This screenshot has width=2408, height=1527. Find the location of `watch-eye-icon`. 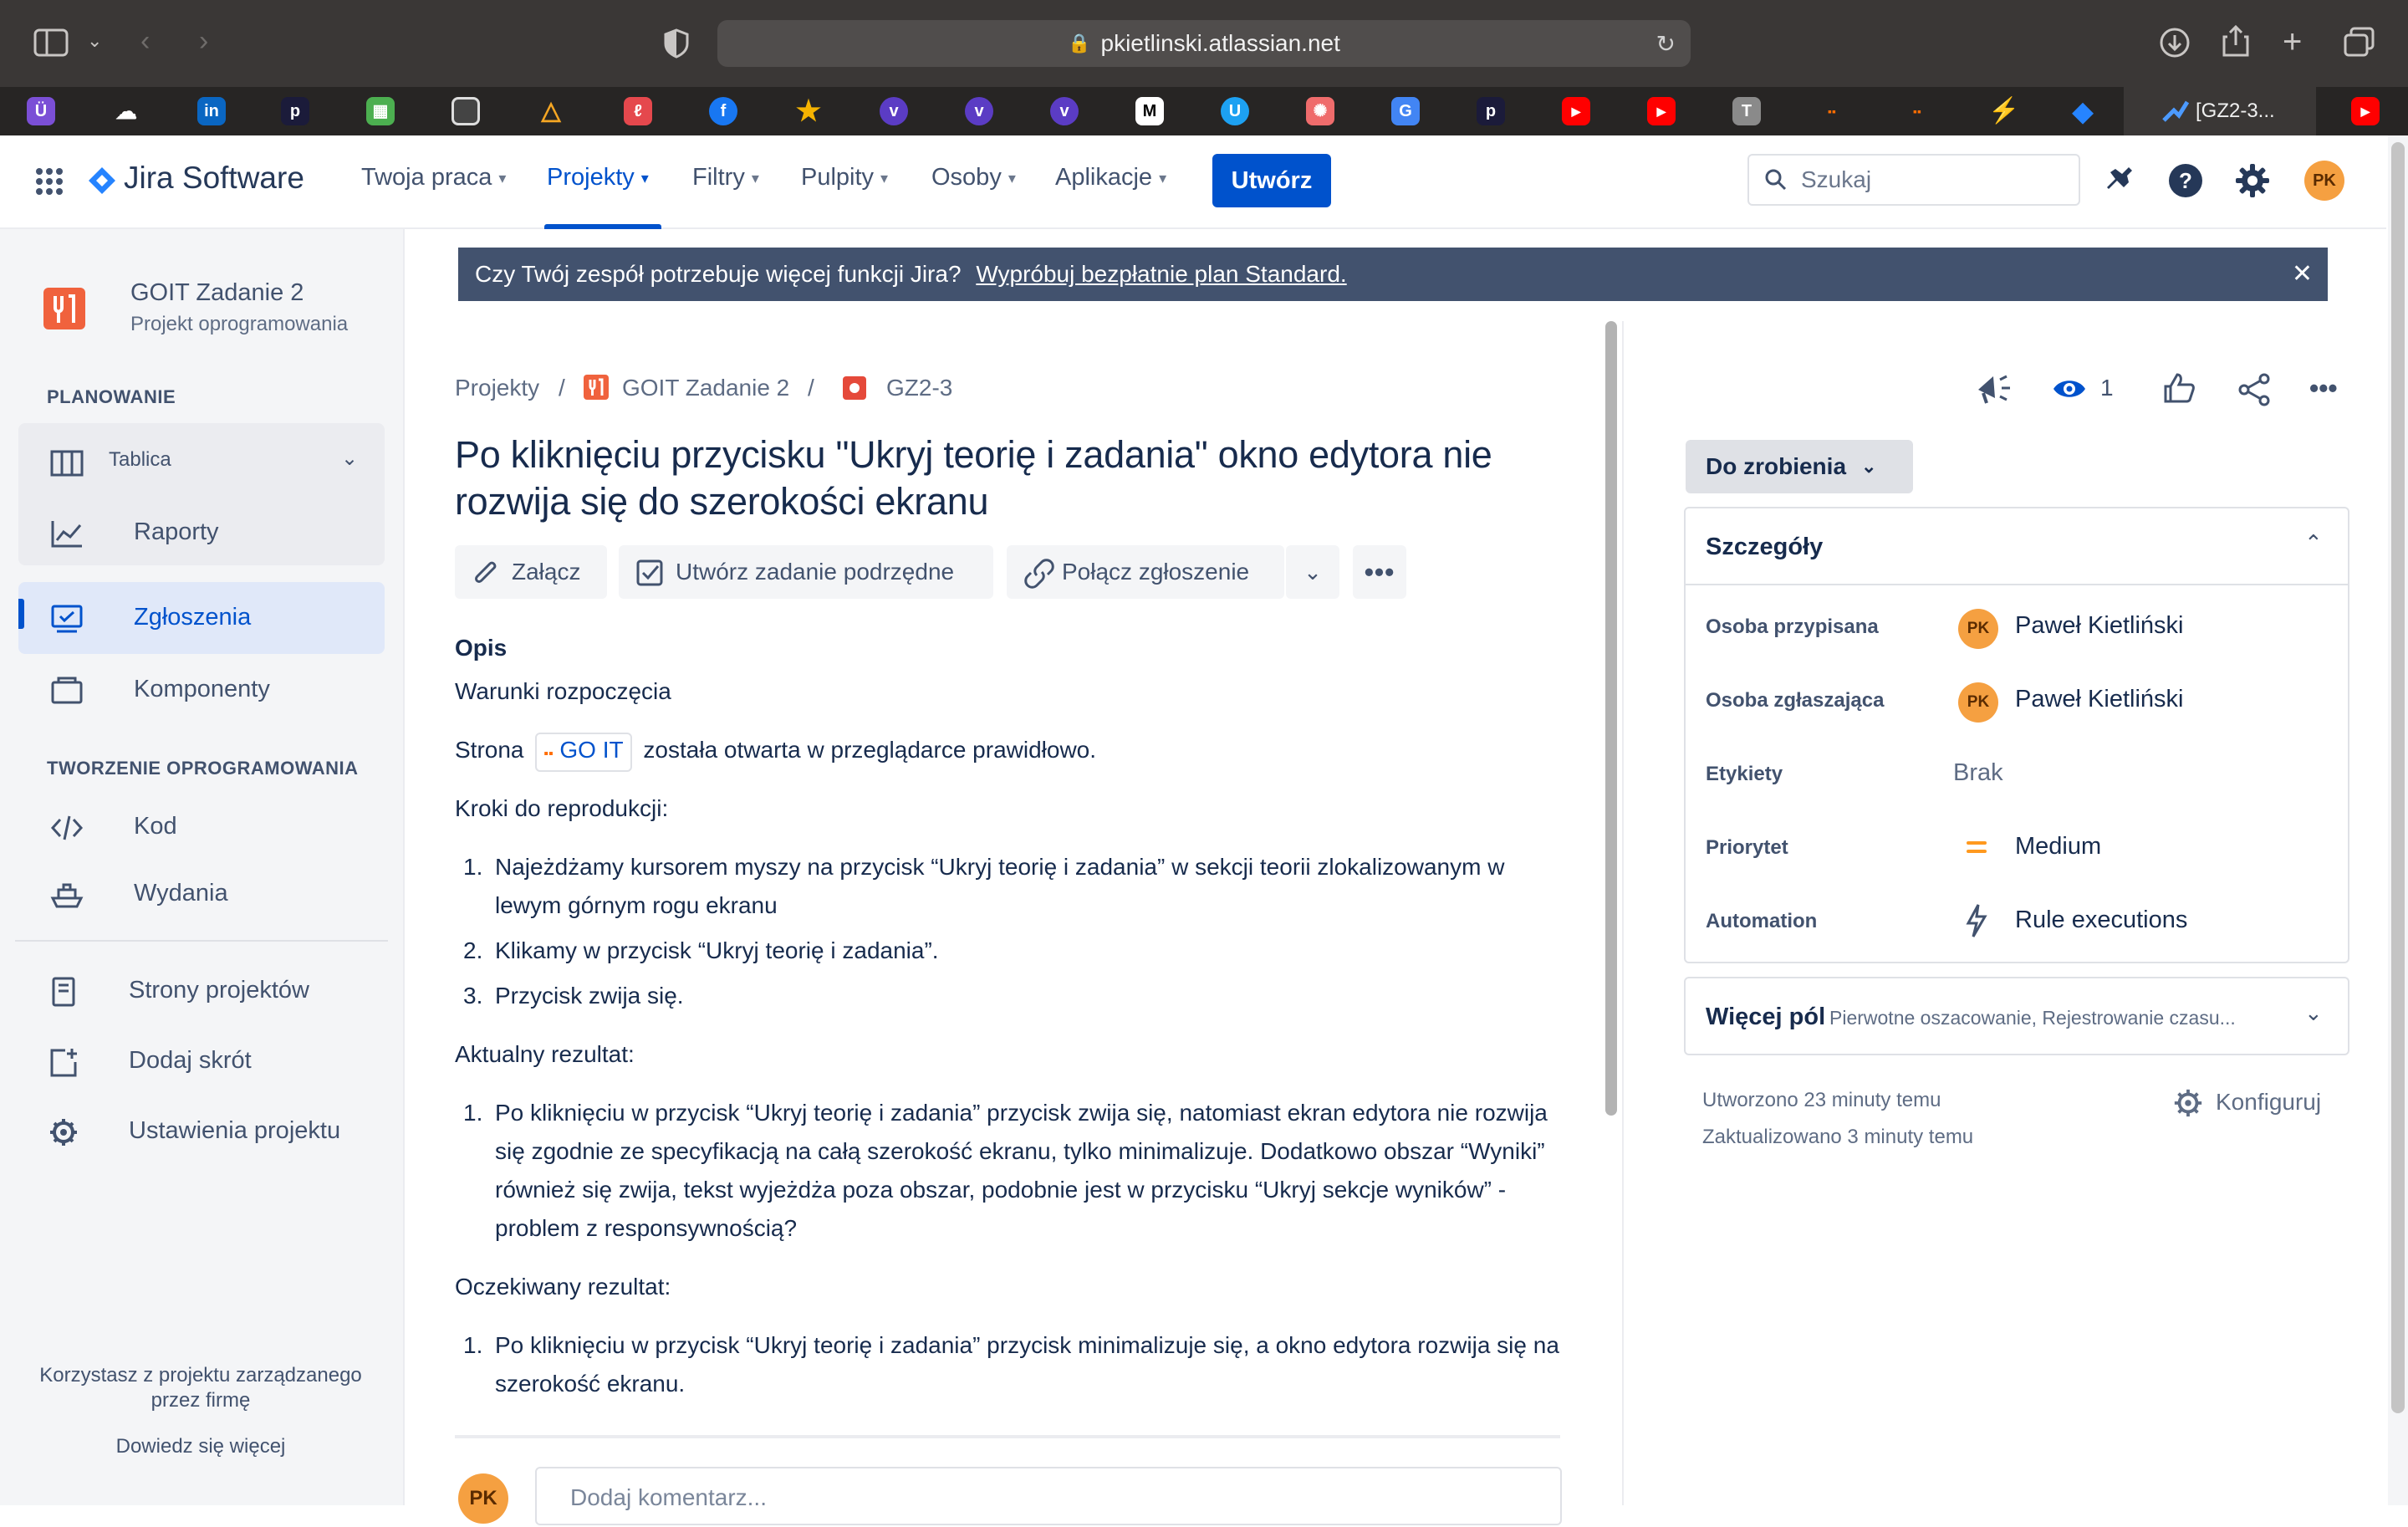

watch-eye-icon is located at coordinates (2070, 388).